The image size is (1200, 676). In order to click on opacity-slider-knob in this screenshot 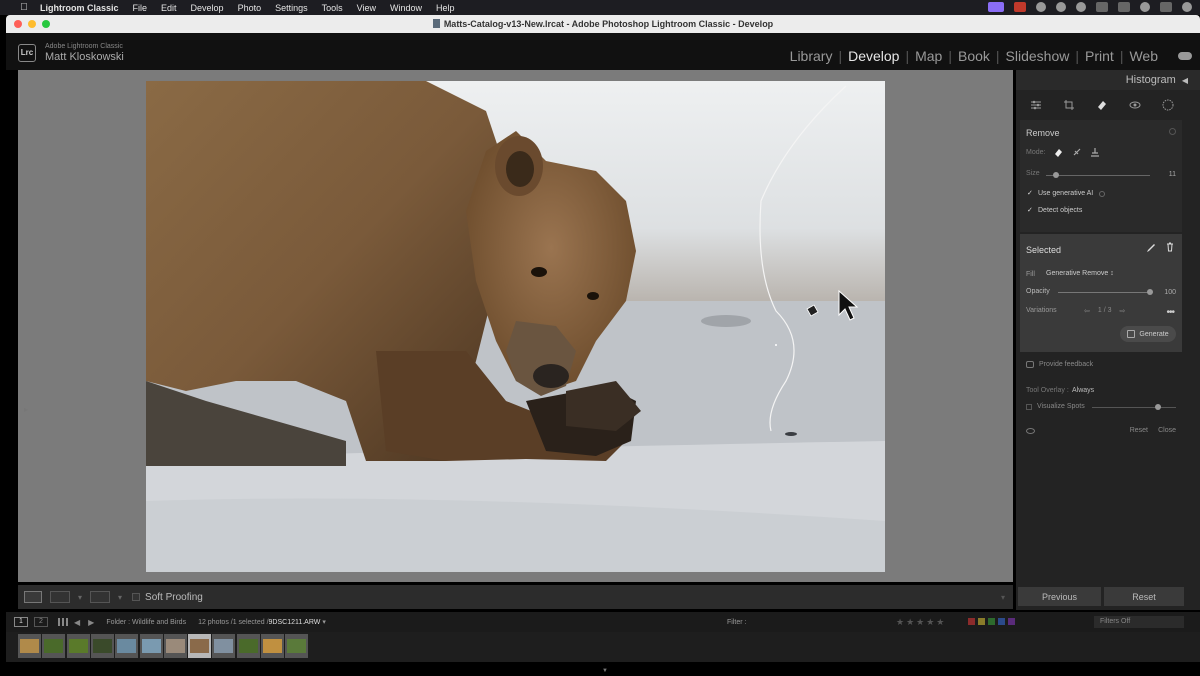, I will do `click(1150, 292)`.